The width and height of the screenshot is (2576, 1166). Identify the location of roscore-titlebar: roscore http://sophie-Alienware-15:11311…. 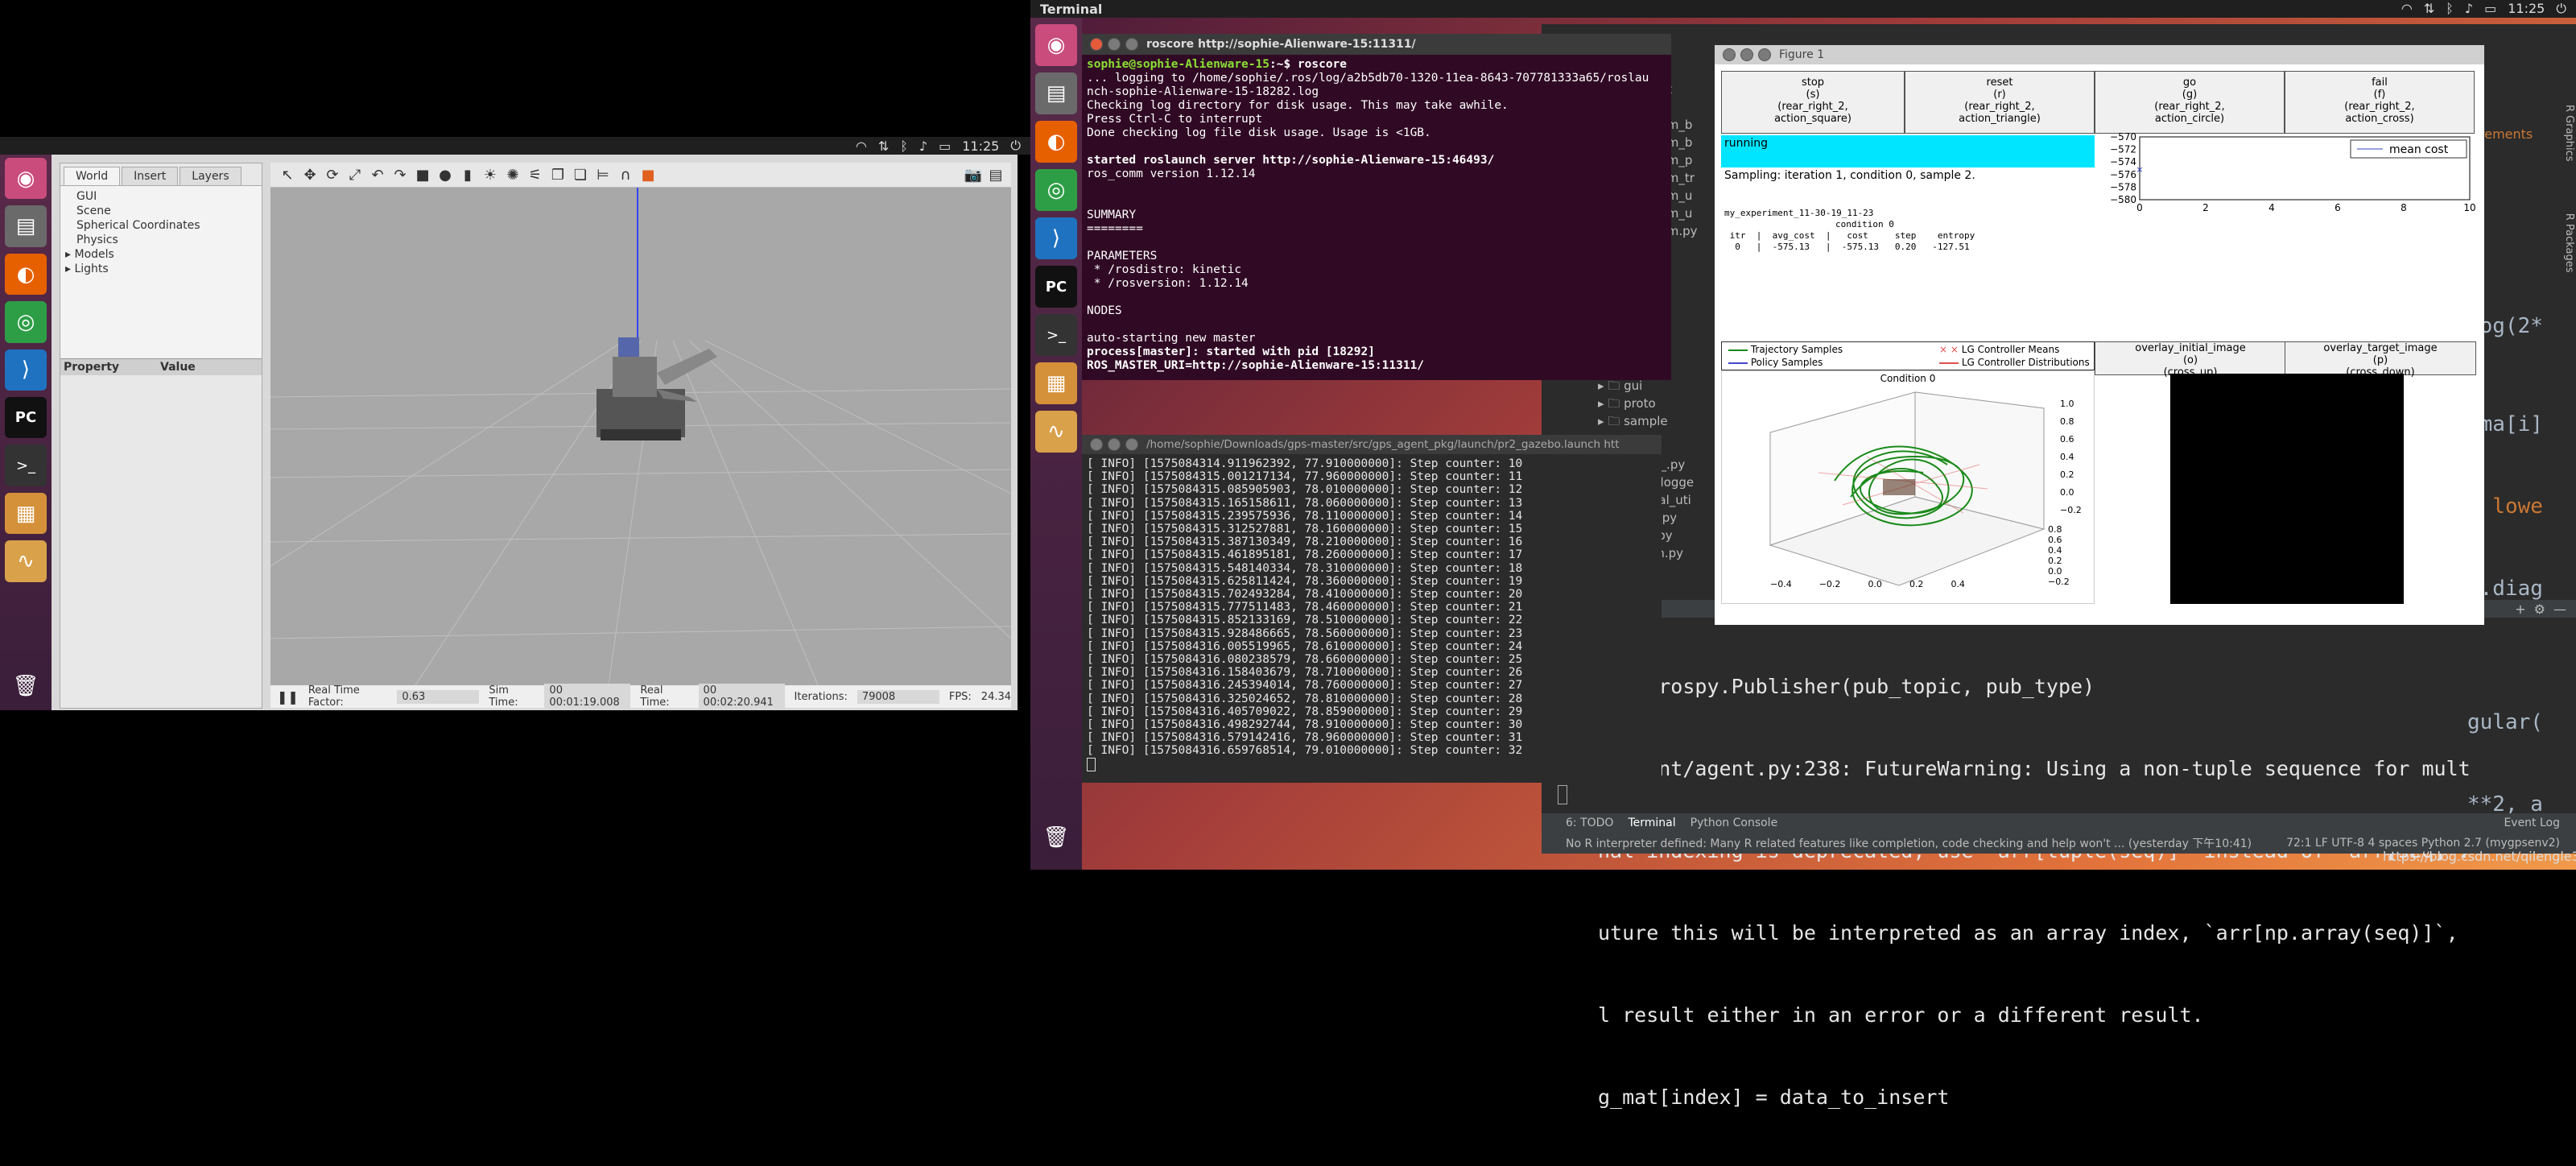
(1376, 44).